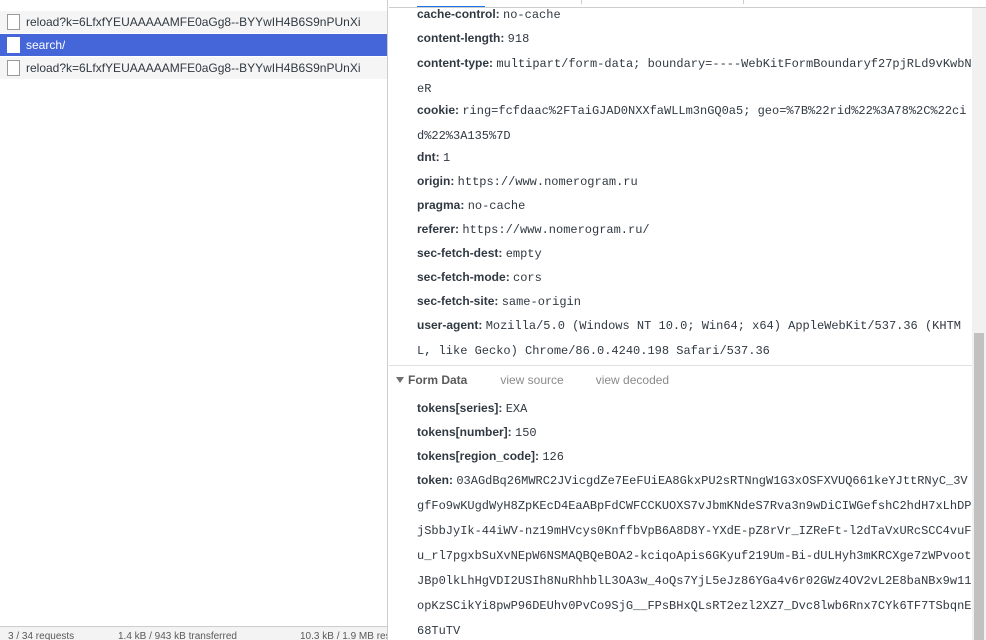 This screenshot has height=640, width=986. Describe the element at coordinates (343, 635) in the screenshot. I see `status-resources: 10.3 kB / 1.9 MB resources` at that location.